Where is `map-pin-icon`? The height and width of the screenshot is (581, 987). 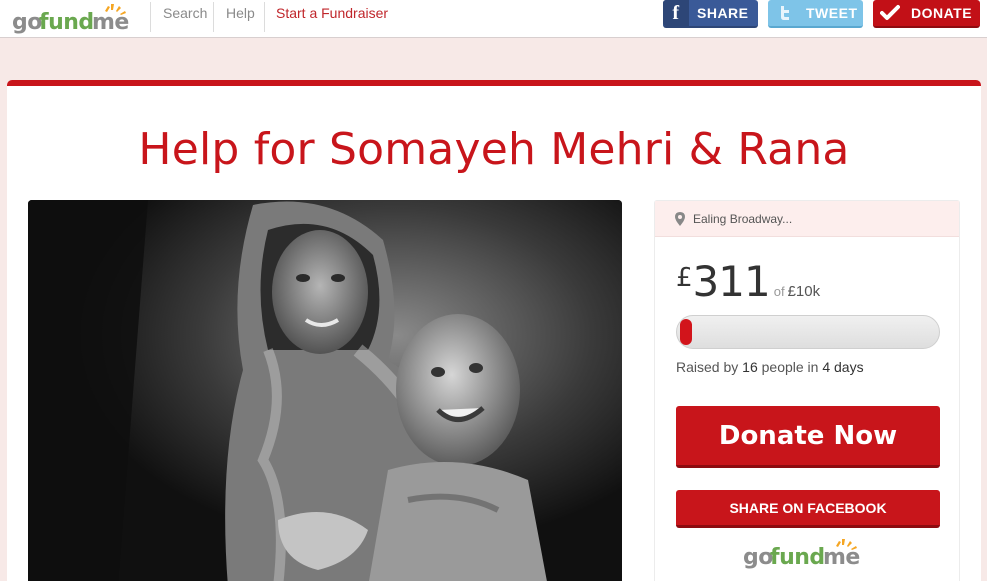 map-pin-icon is located at coordinates (680, 218).